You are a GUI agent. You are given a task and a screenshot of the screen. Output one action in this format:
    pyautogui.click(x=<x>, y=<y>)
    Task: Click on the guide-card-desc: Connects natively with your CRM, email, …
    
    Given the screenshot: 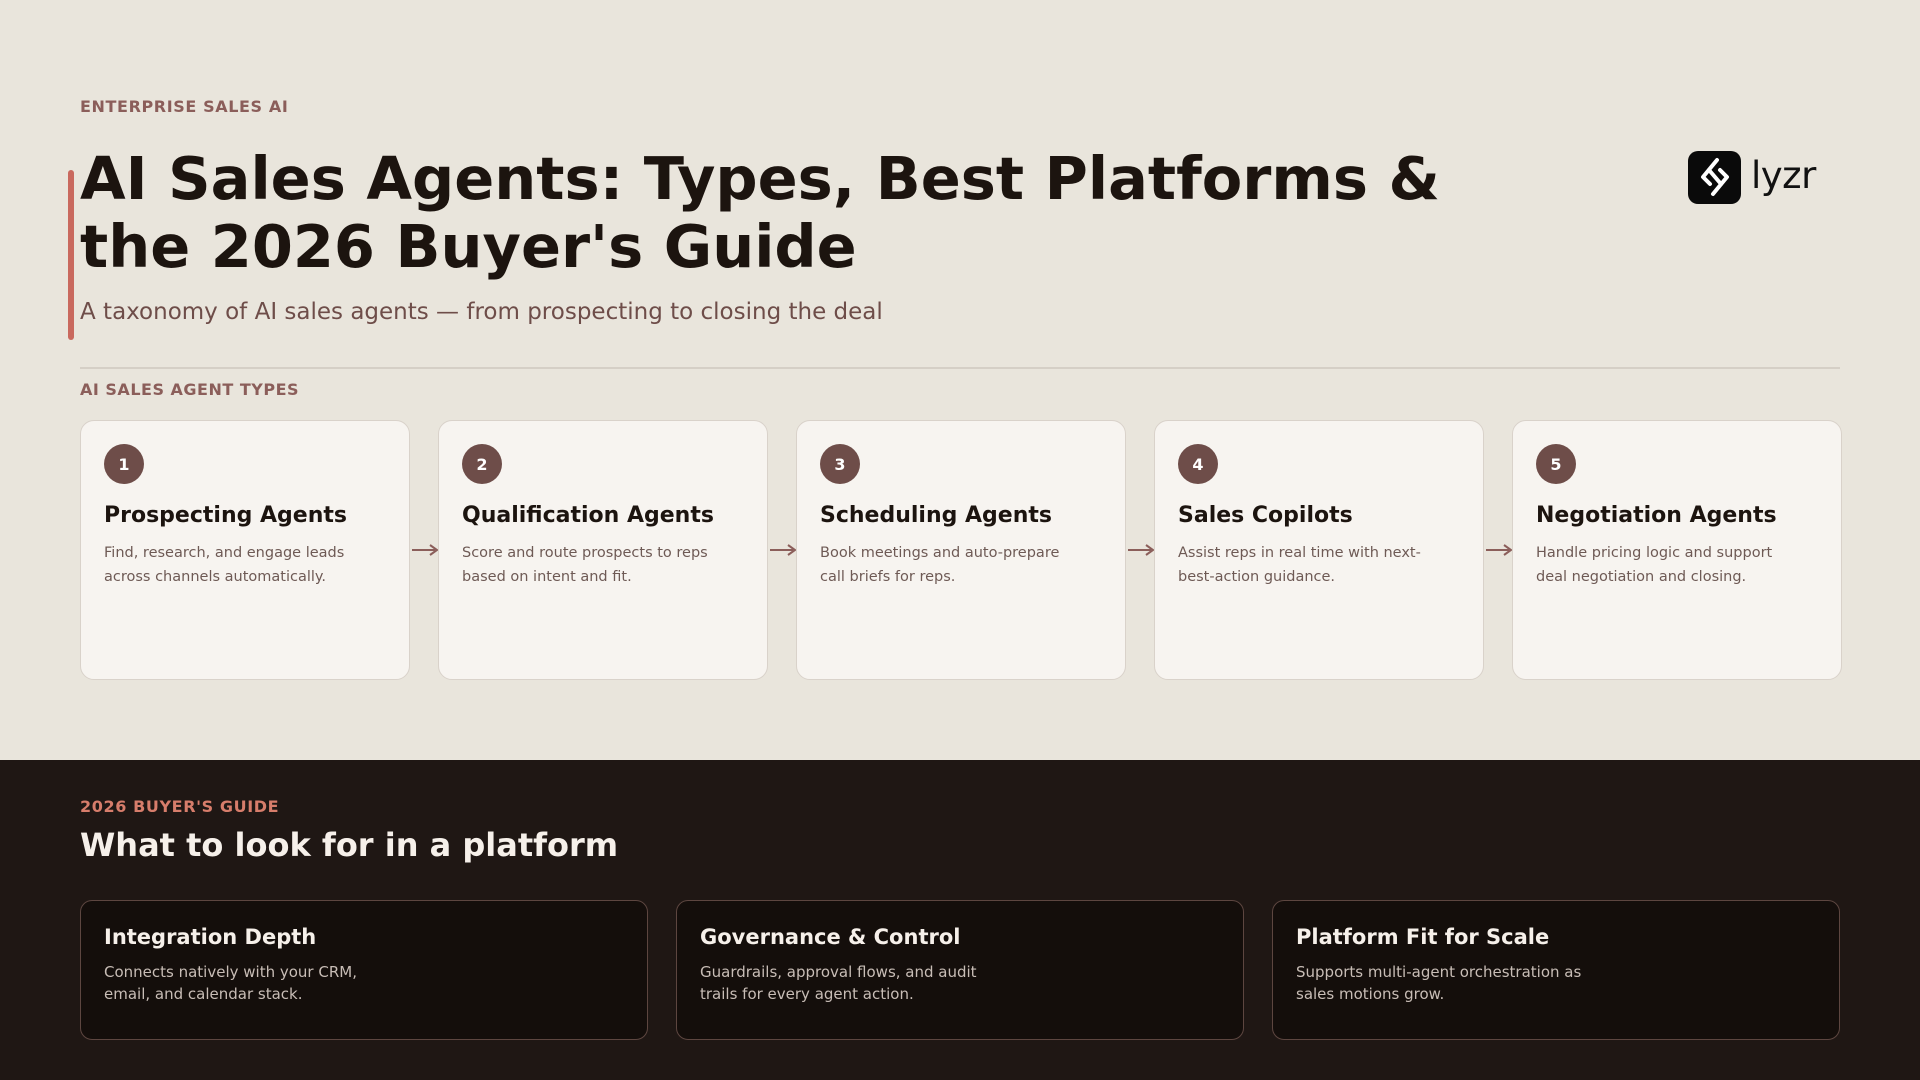 What is the action you would take?
    pyautogui.click(x=230, y=983)
    